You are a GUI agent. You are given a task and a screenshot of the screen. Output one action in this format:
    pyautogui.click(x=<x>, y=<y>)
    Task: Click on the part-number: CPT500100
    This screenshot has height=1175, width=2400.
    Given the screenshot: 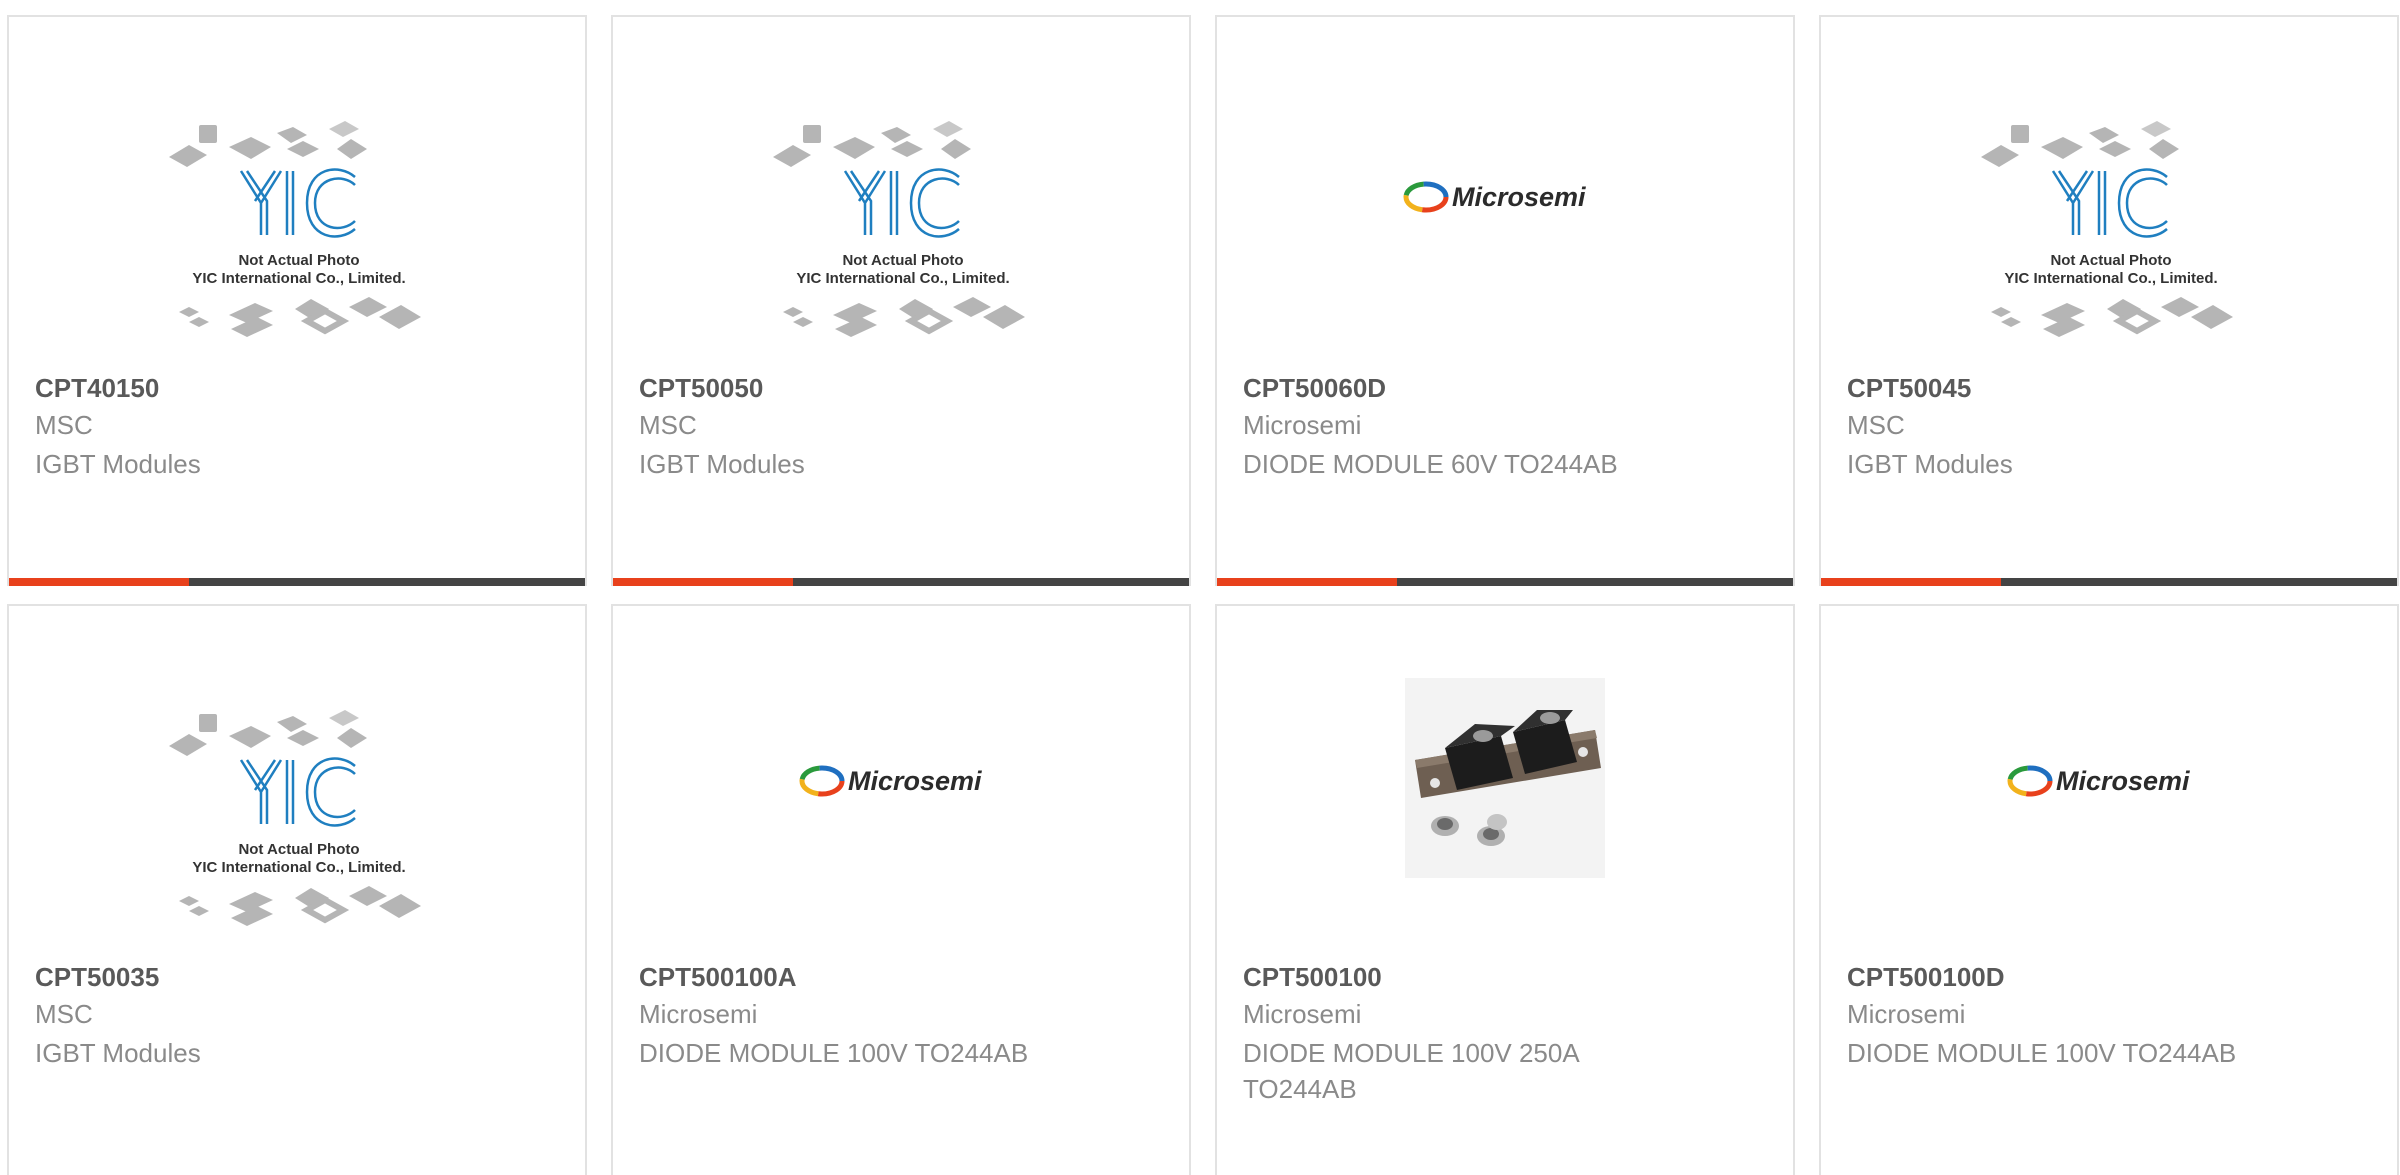 What is the action you would take?
    pyautogui.click(x=1312, y=977)
    